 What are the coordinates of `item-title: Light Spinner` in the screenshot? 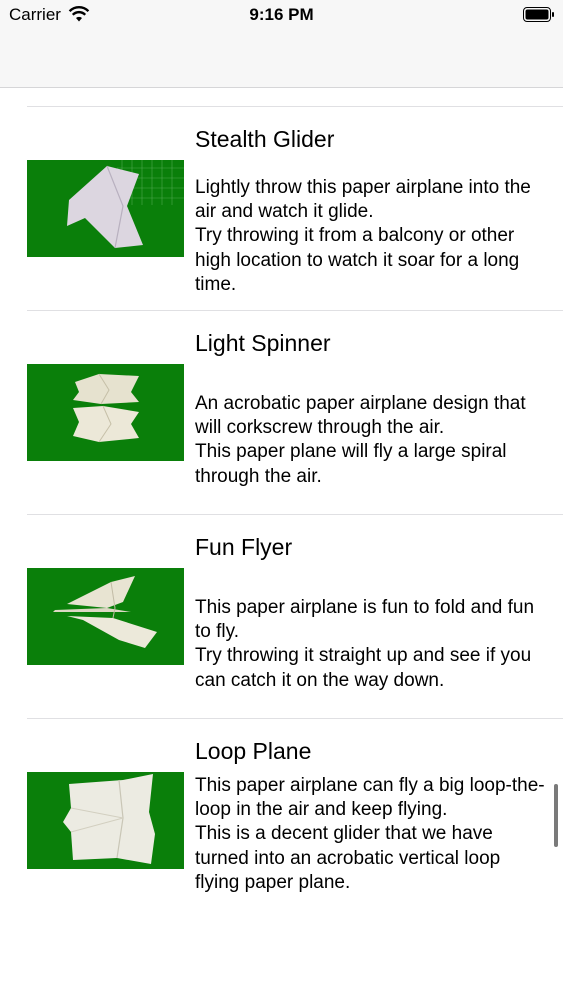 It's located at (263, 343).